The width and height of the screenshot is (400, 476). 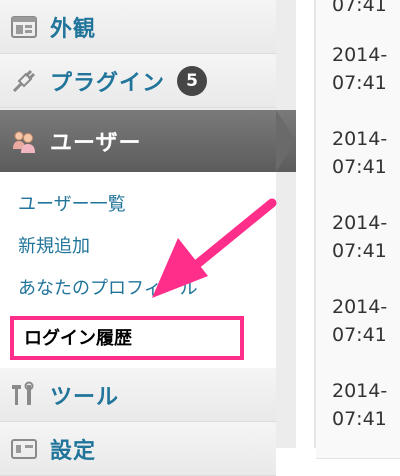 What do you see at coordinates (73, 29) in the screenshot?
I see `sidebar-item-label: 外観` at bounding box center [73, 29].